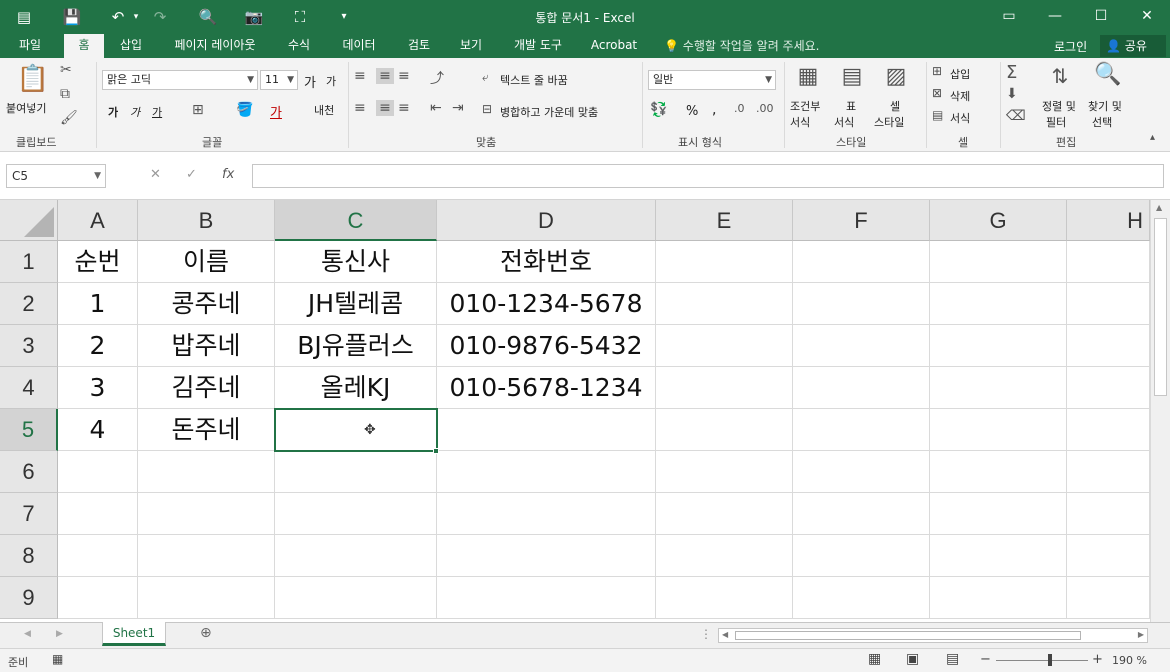 This screenshot has height=672, width=1170. Describe the element at coordinates (1160, 307) in the screenshot. I see `vertical-scroll-thumb` at that location.